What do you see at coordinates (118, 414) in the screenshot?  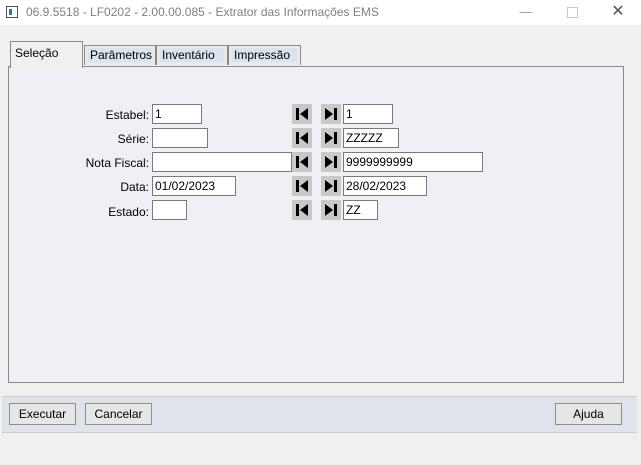 I see `cancel-button: Cancelar` at bounding box center [118, 414].